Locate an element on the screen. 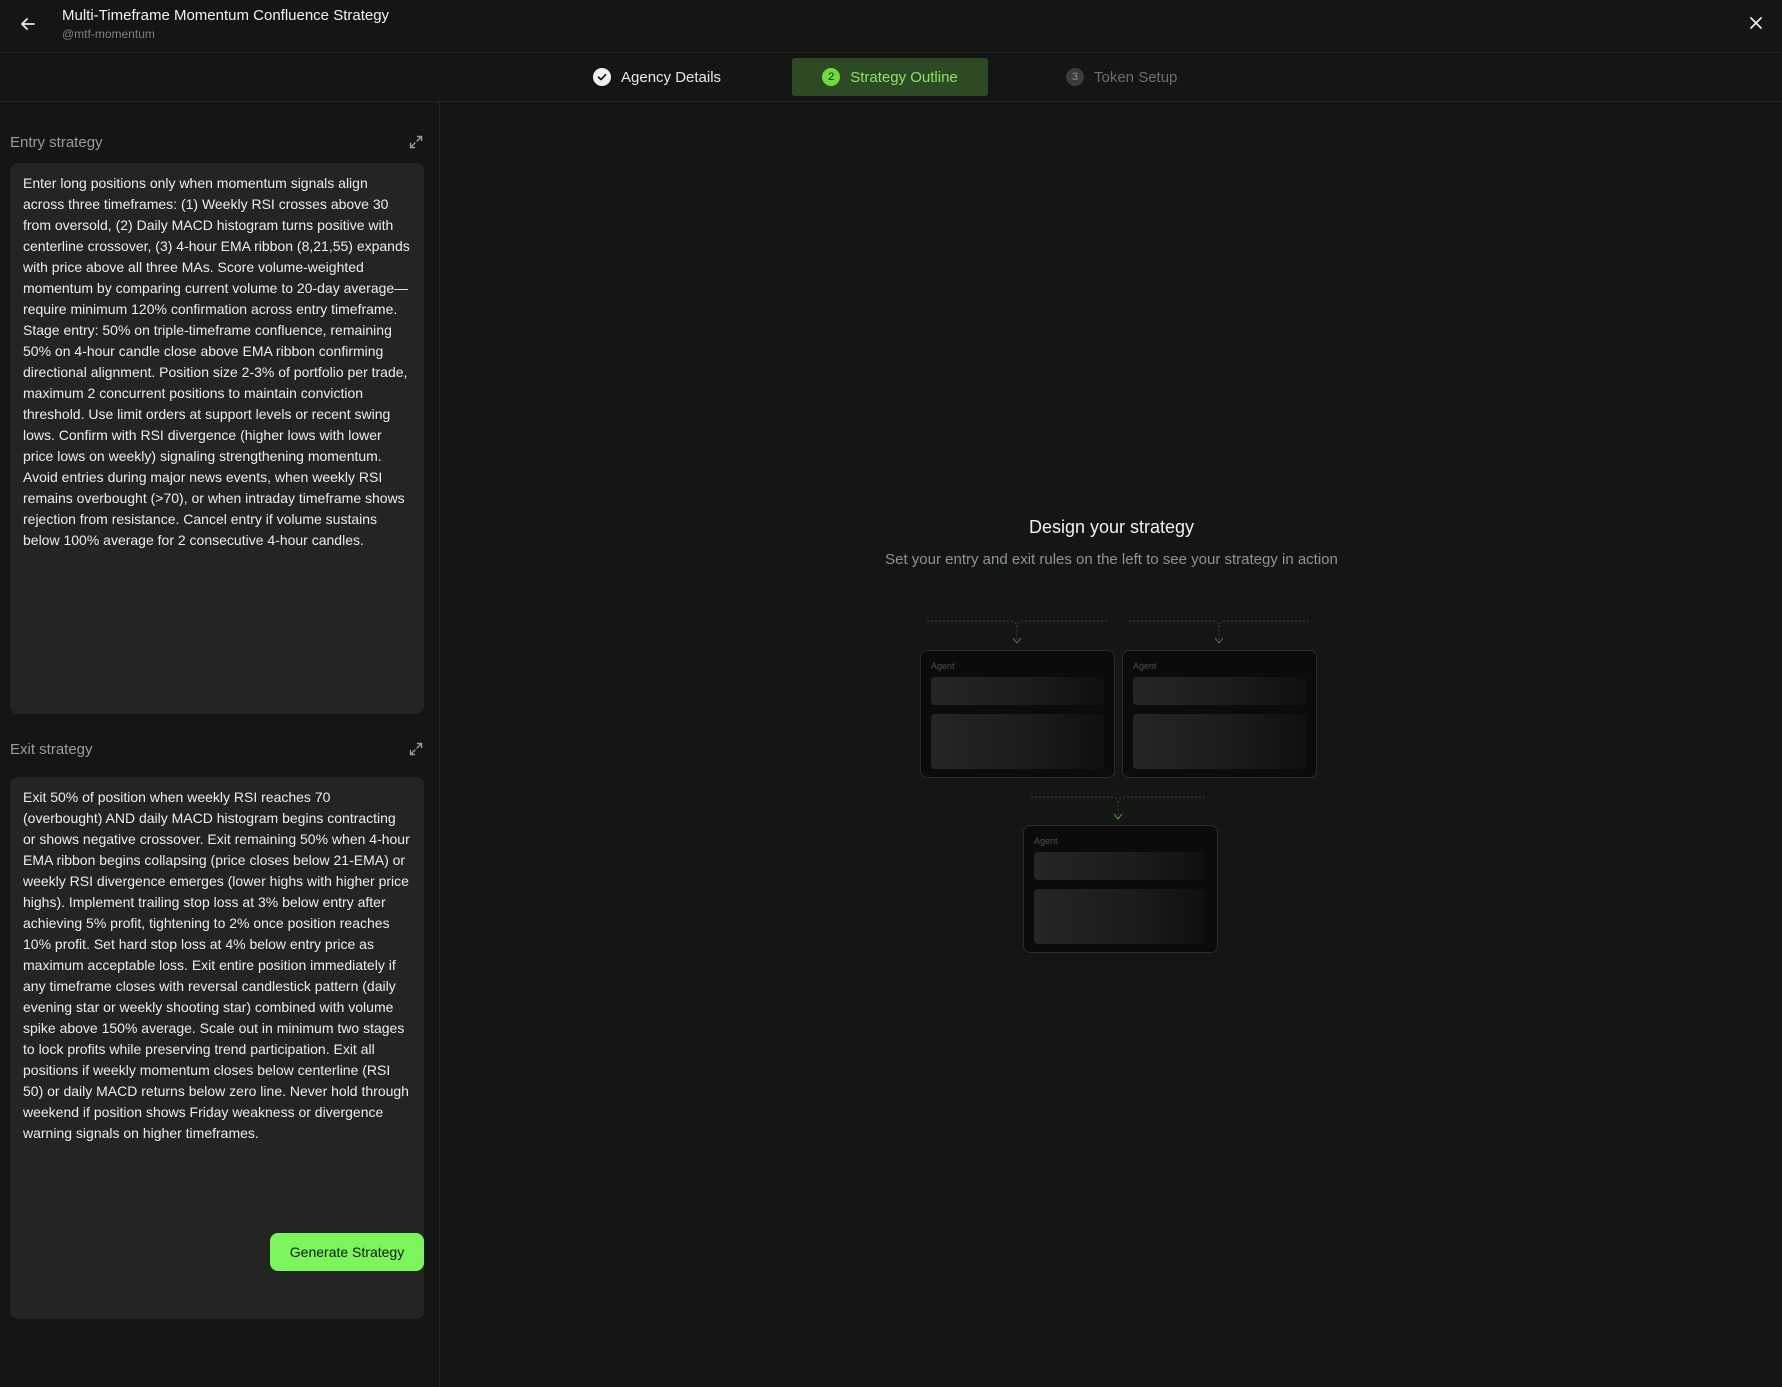 This screenshot has height=1387, width=1782. step-token-setup: 3 Token Setup is located at coordinates (1121, 77).